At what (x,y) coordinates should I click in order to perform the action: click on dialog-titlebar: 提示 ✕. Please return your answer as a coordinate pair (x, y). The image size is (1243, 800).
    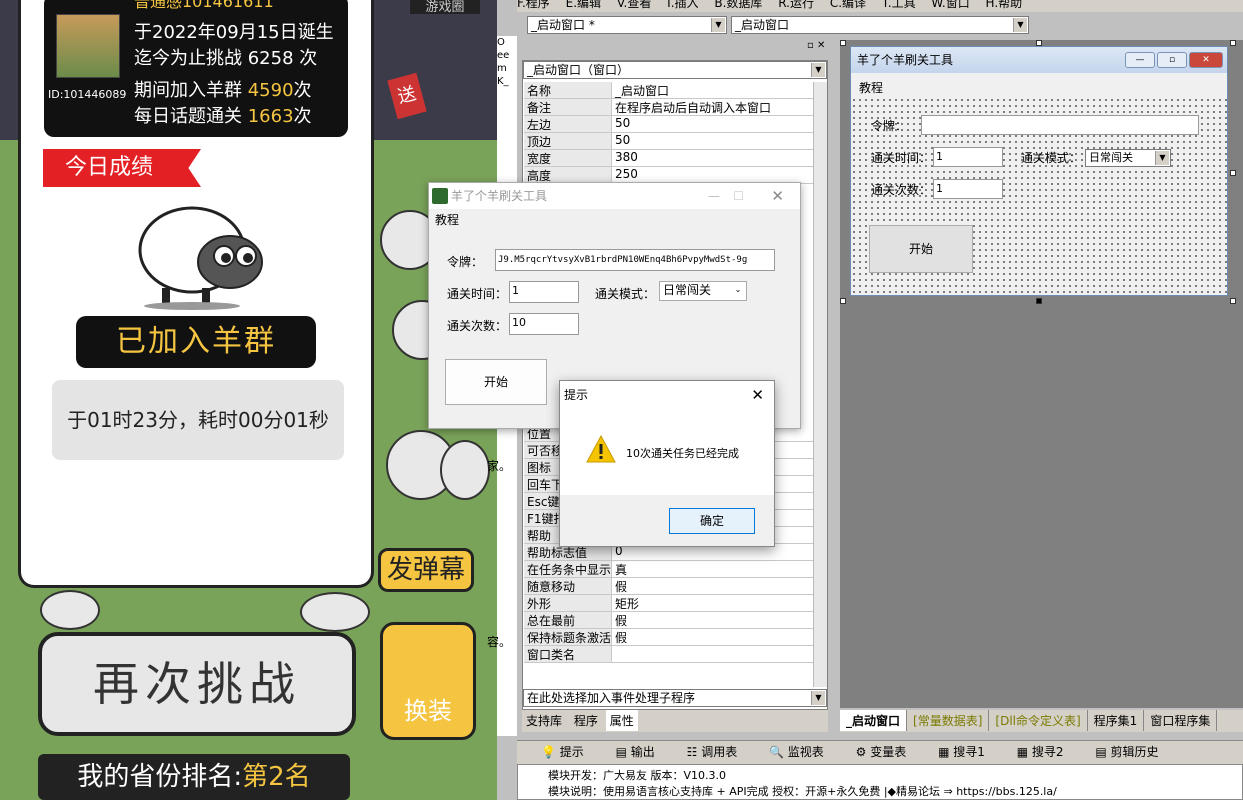
    Looking at the image, I should click on (667, 395).